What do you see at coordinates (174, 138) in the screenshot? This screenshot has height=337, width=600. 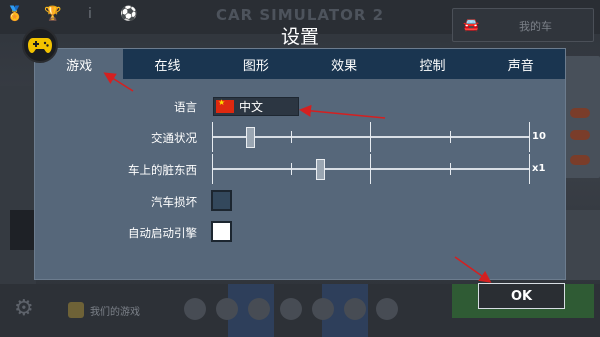 I see `traffic-label: 交通状况` at bounding box center [174, 138].